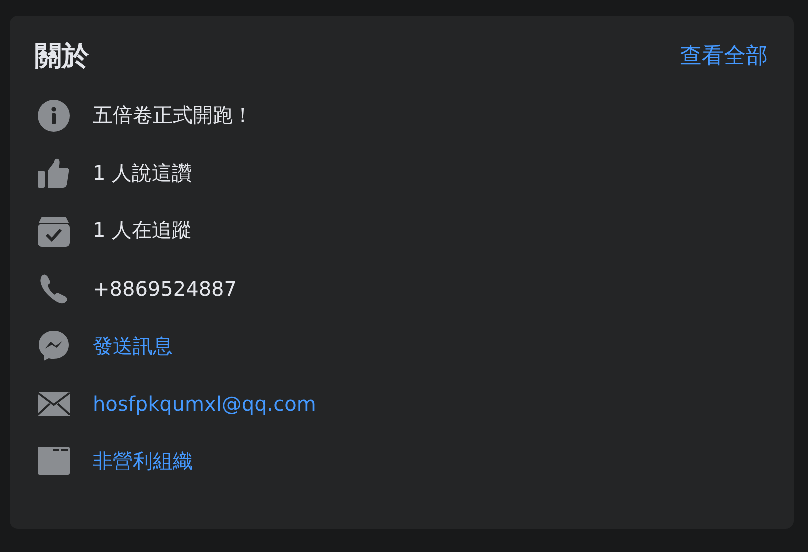 This screenshot has height=552, width=808. Describe the element at coordinates (165, 288) in the screenshot. I see `info-text: +8869524887` at that location.